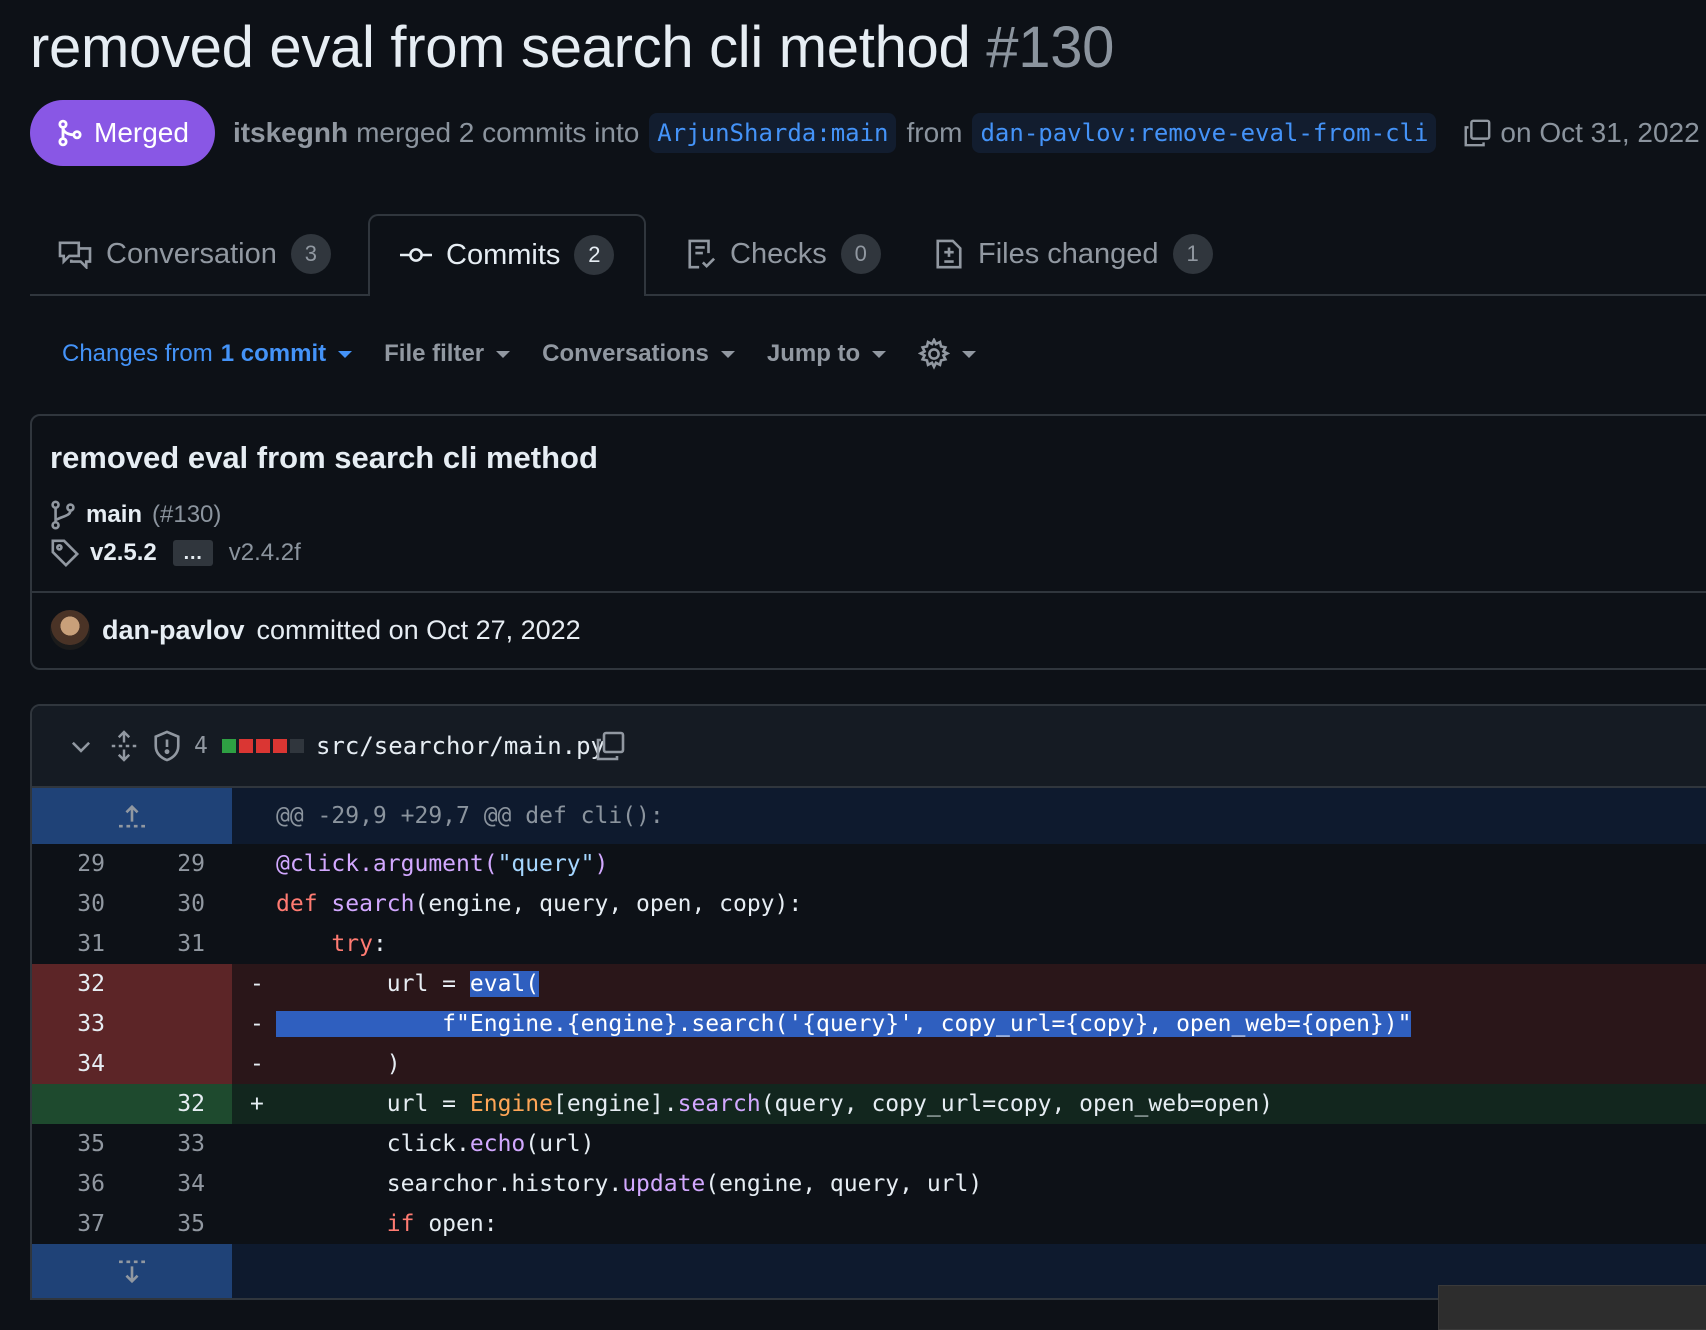 The width and height of the screenshot is (1706, 1330). What do you see at coordinates (175, 1184) in the screenshot?
I see `new-line-number: 34` at bounding box center [175, 1184].